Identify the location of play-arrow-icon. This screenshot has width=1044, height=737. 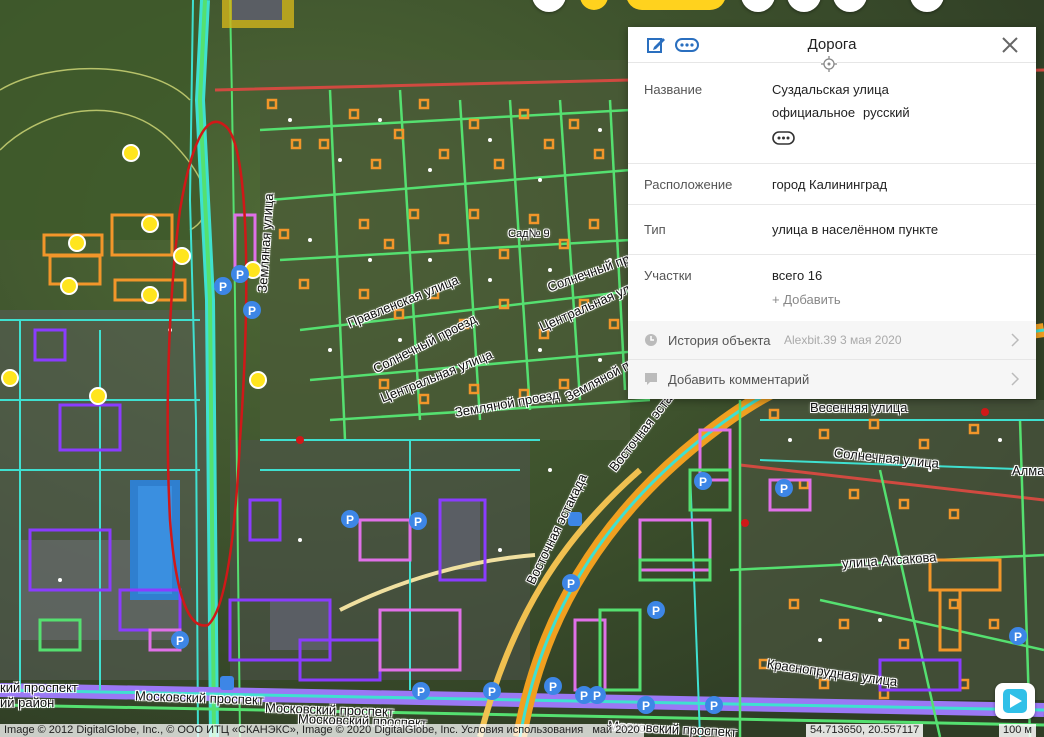
(1015, 701).